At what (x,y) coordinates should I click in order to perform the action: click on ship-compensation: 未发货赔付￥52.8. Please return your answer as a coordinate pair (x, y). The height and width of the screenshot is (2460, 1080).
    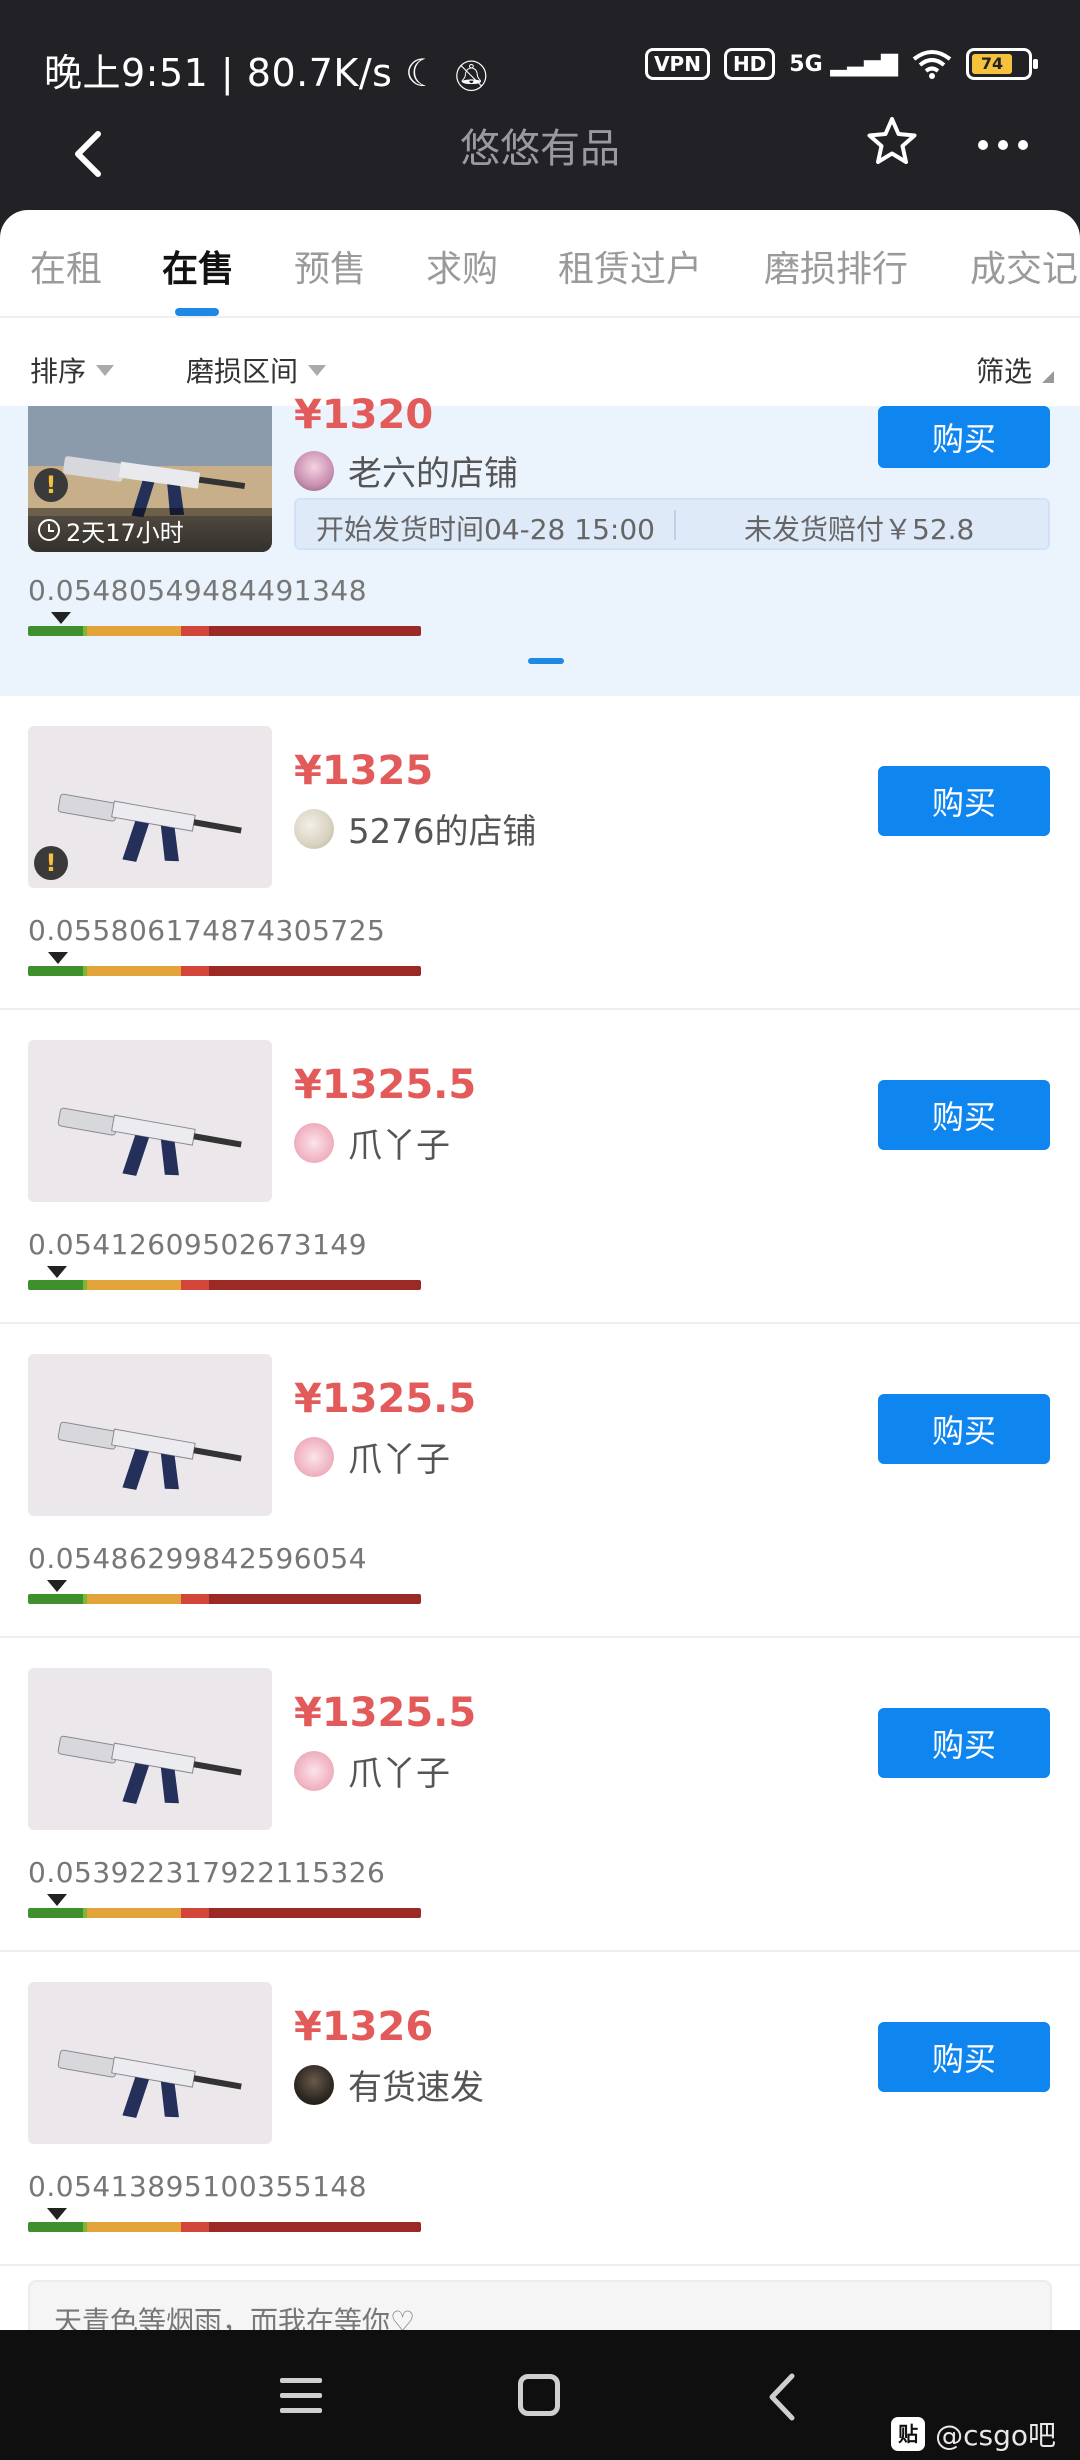
    Looking at the image, I should click on (859, 529).